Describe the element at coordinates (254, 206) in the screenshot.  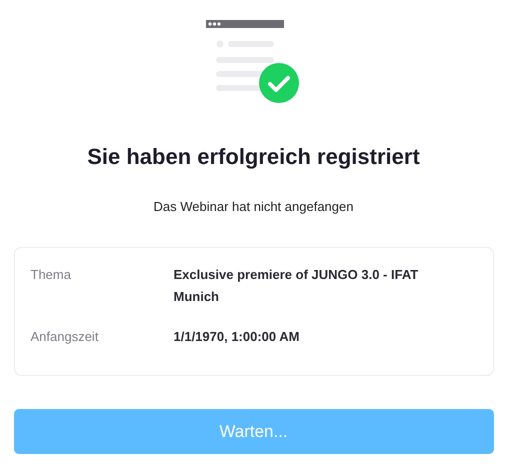
I see `status-text: Das Webinar hat nicht angefangen` at that location.